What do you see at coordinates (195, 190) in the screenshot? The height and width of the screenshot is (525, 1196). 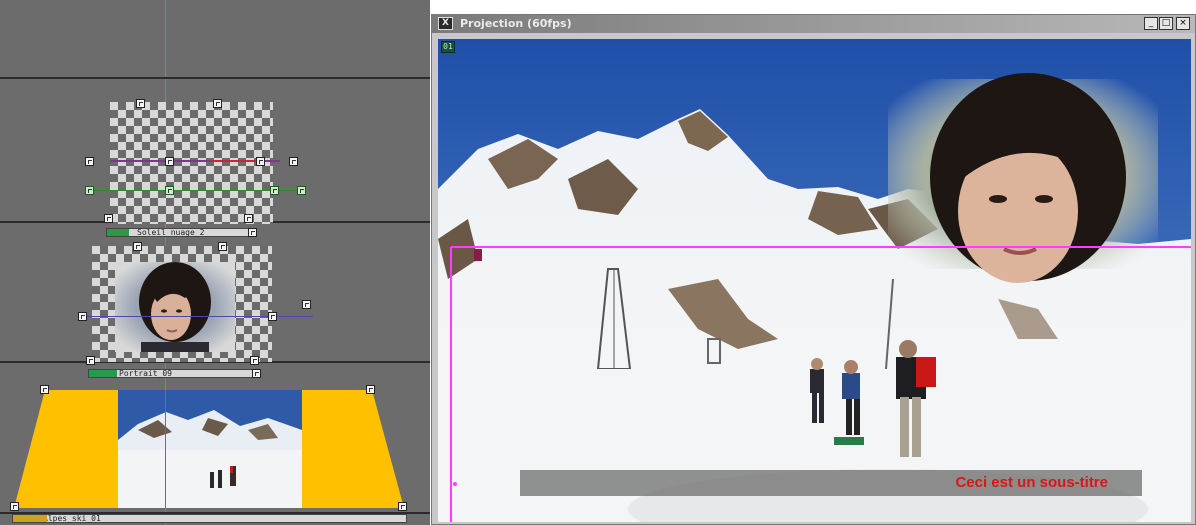 I see `guide-line-green` at bounding box center [195, 190].